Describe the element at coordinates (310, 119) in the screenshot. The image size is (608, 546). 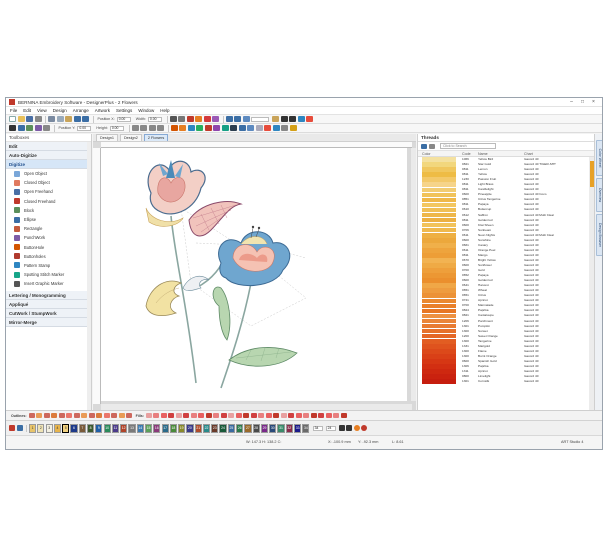
I see `palette-icon` at that location.